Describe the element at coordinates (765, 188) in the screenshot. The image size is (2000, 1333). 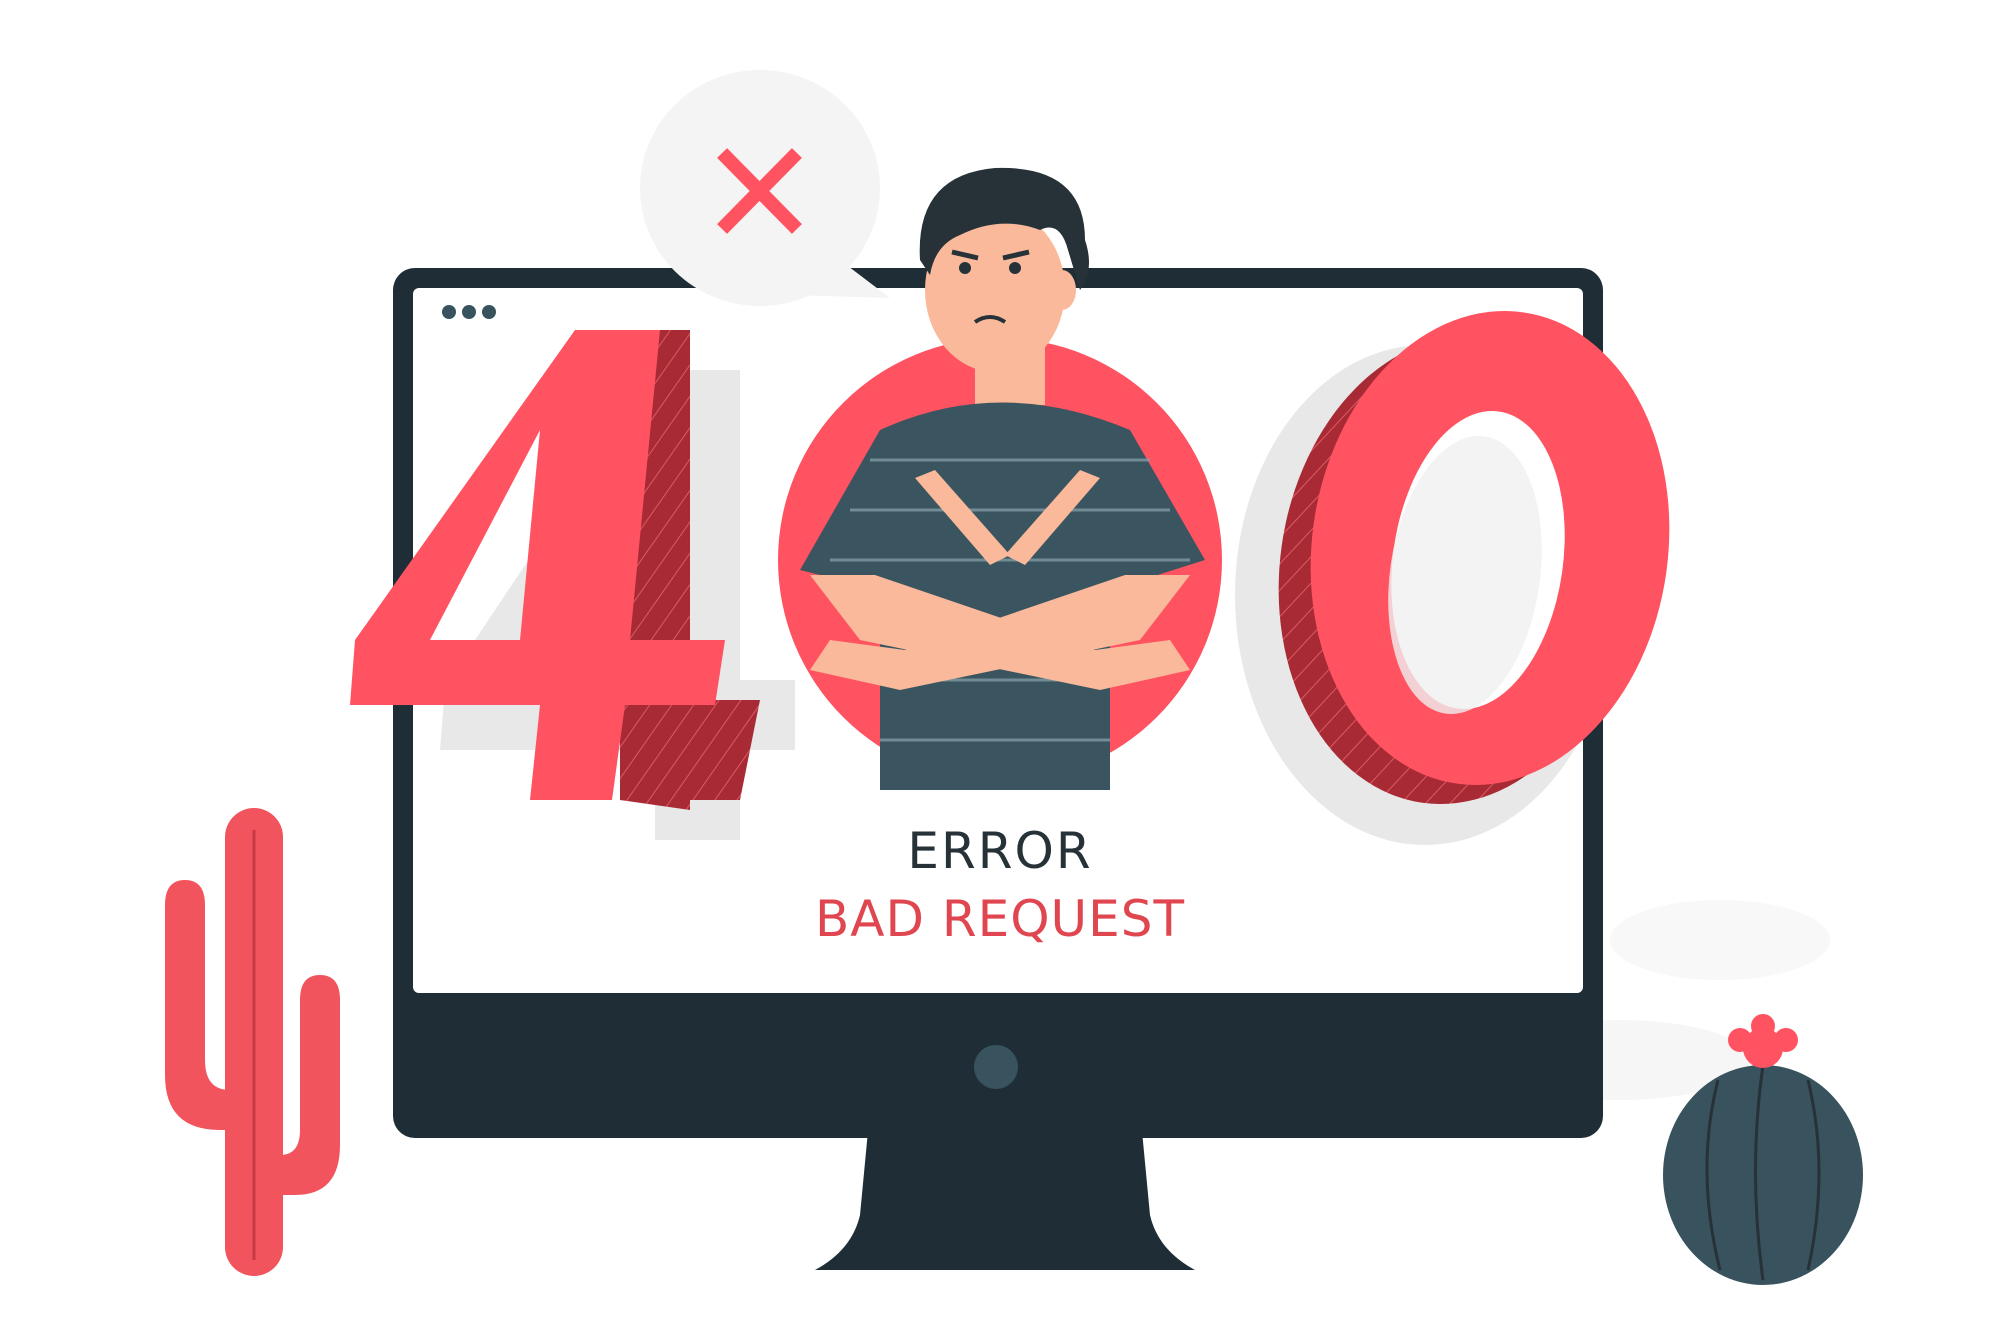
I see `speech-bubble` at that location.